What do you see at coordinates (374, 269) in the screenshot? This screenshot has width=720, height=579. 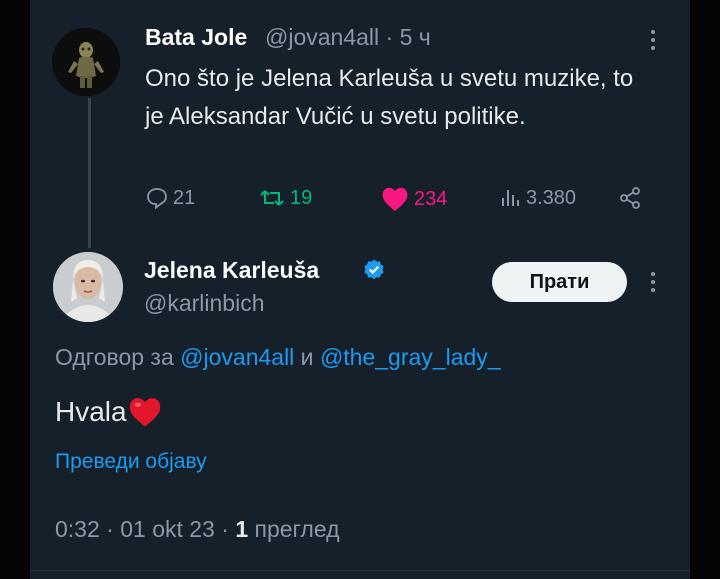 I see `verified-badge-icon` at bounding box center [374, 269].